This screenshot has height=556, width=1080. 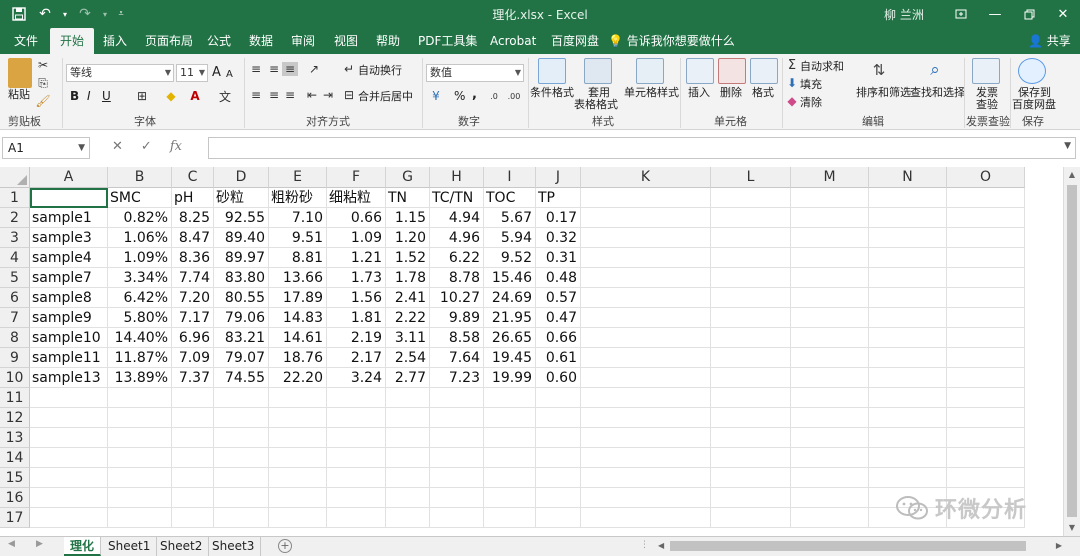 What do you see at coordinates (830, 358) in the screenshot?
I see `cell-m9` at bounding box center [830, 358].